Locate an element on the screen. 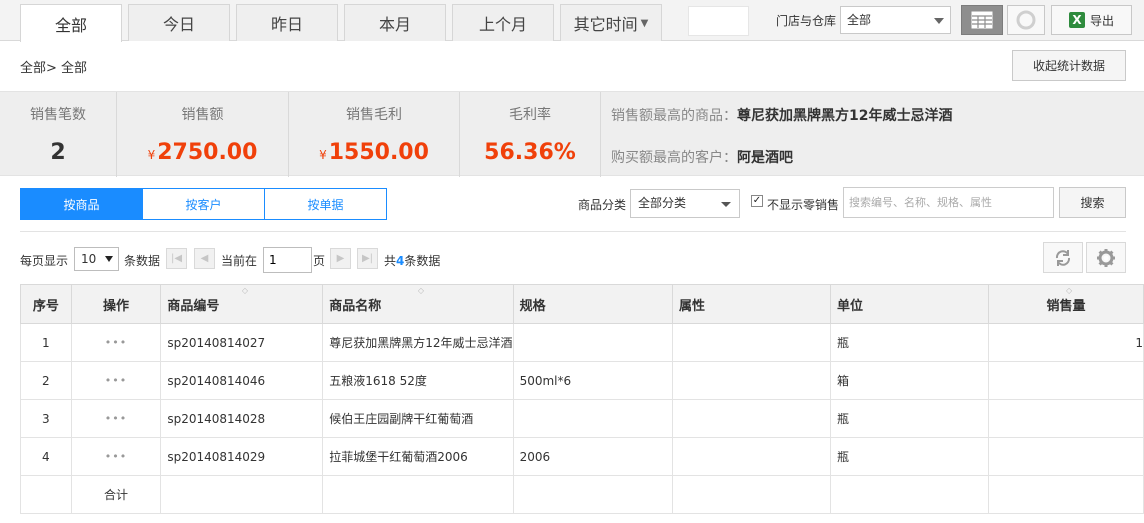  top-customer-label: 购买额最高的客户： is located at coordinates (674, 158).